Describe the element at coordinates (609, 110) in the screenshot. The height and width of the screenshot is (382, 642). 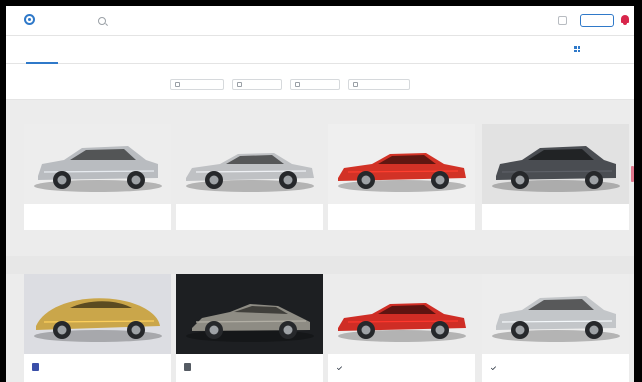
I see `view-all-link` at that location.